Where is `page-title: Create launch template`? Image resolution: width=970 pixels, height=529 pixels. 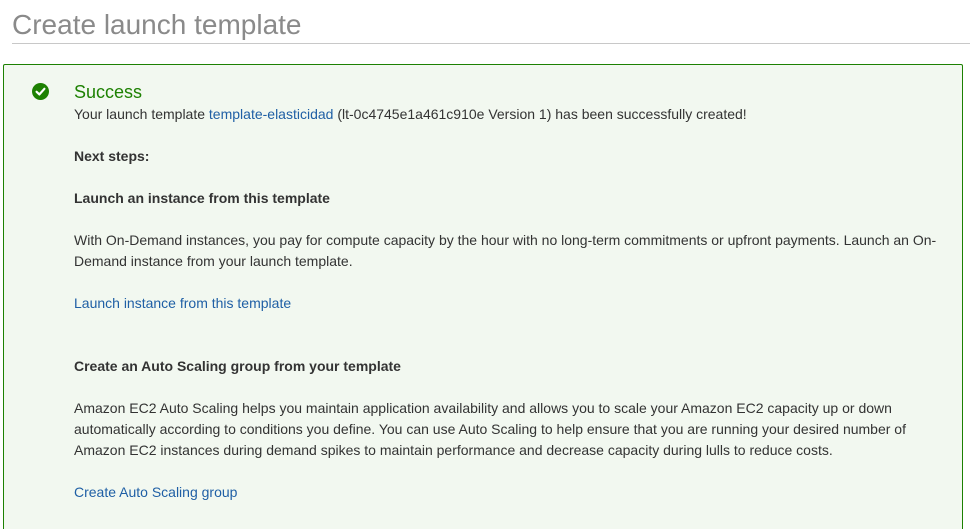
page-title: Create launch template is located at coordinates (157, 24).